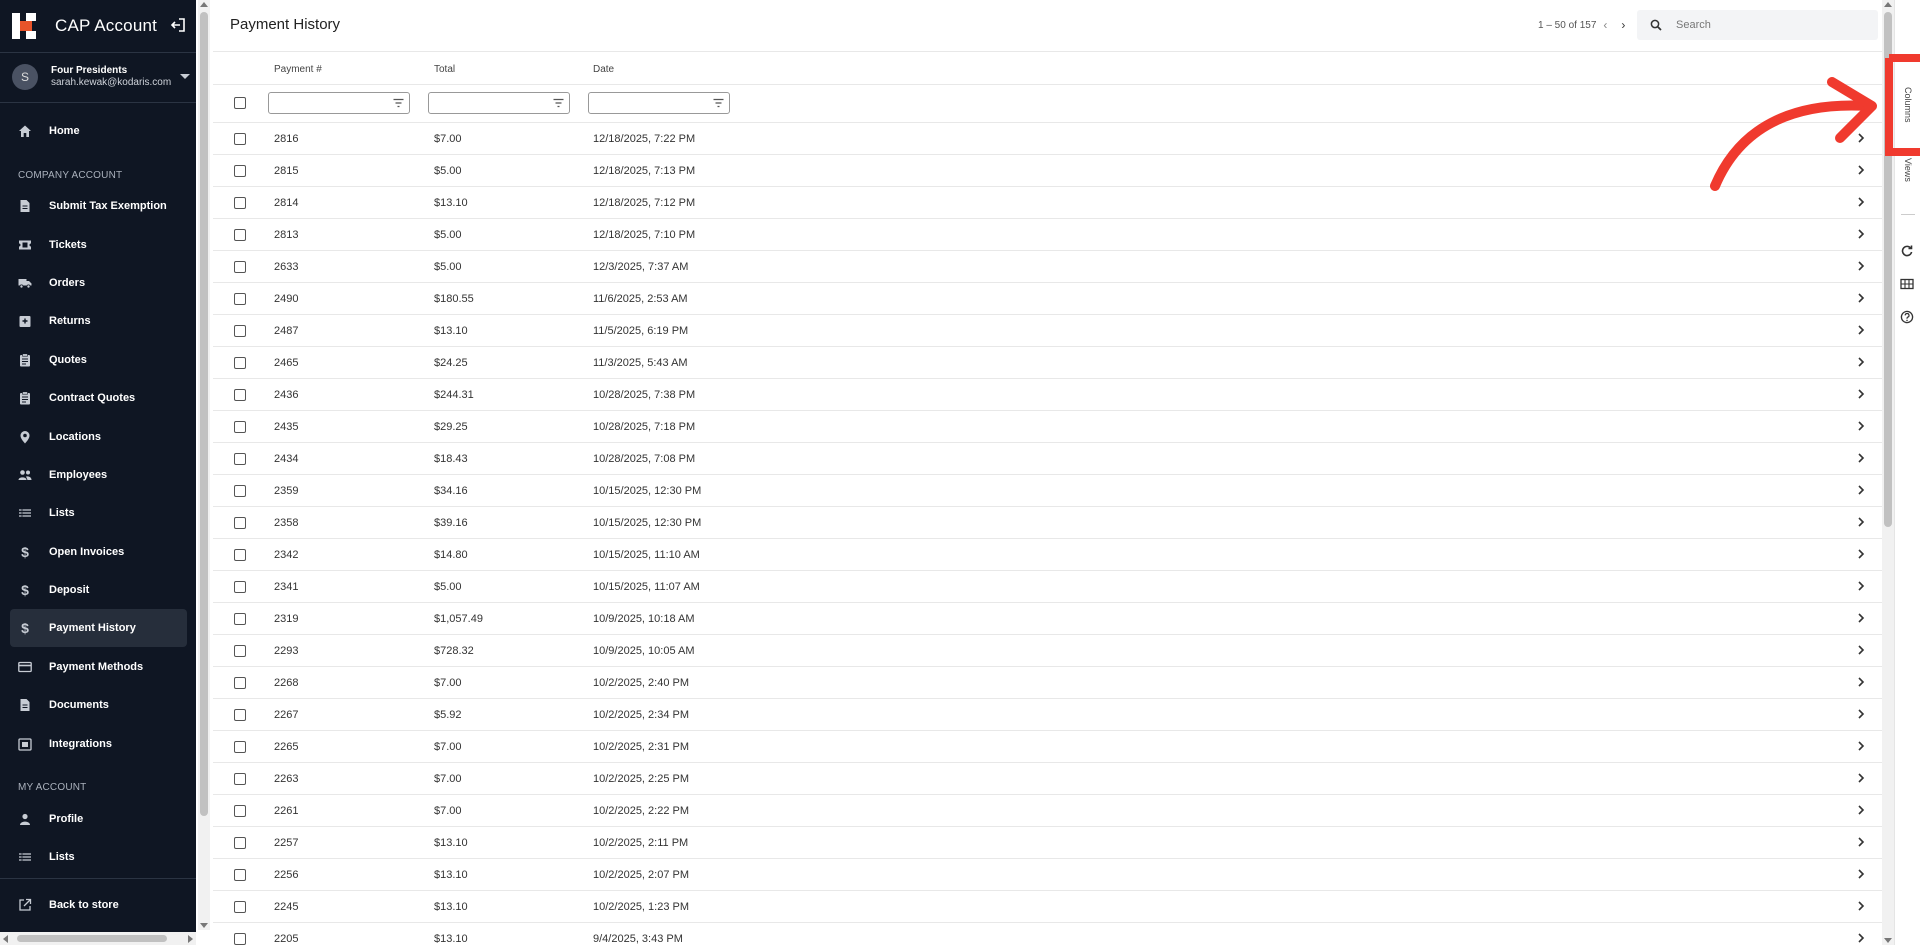 The image size is (1920, 945). I want to click on sidebar-horizontal-scrollbar, so click(98, 938).